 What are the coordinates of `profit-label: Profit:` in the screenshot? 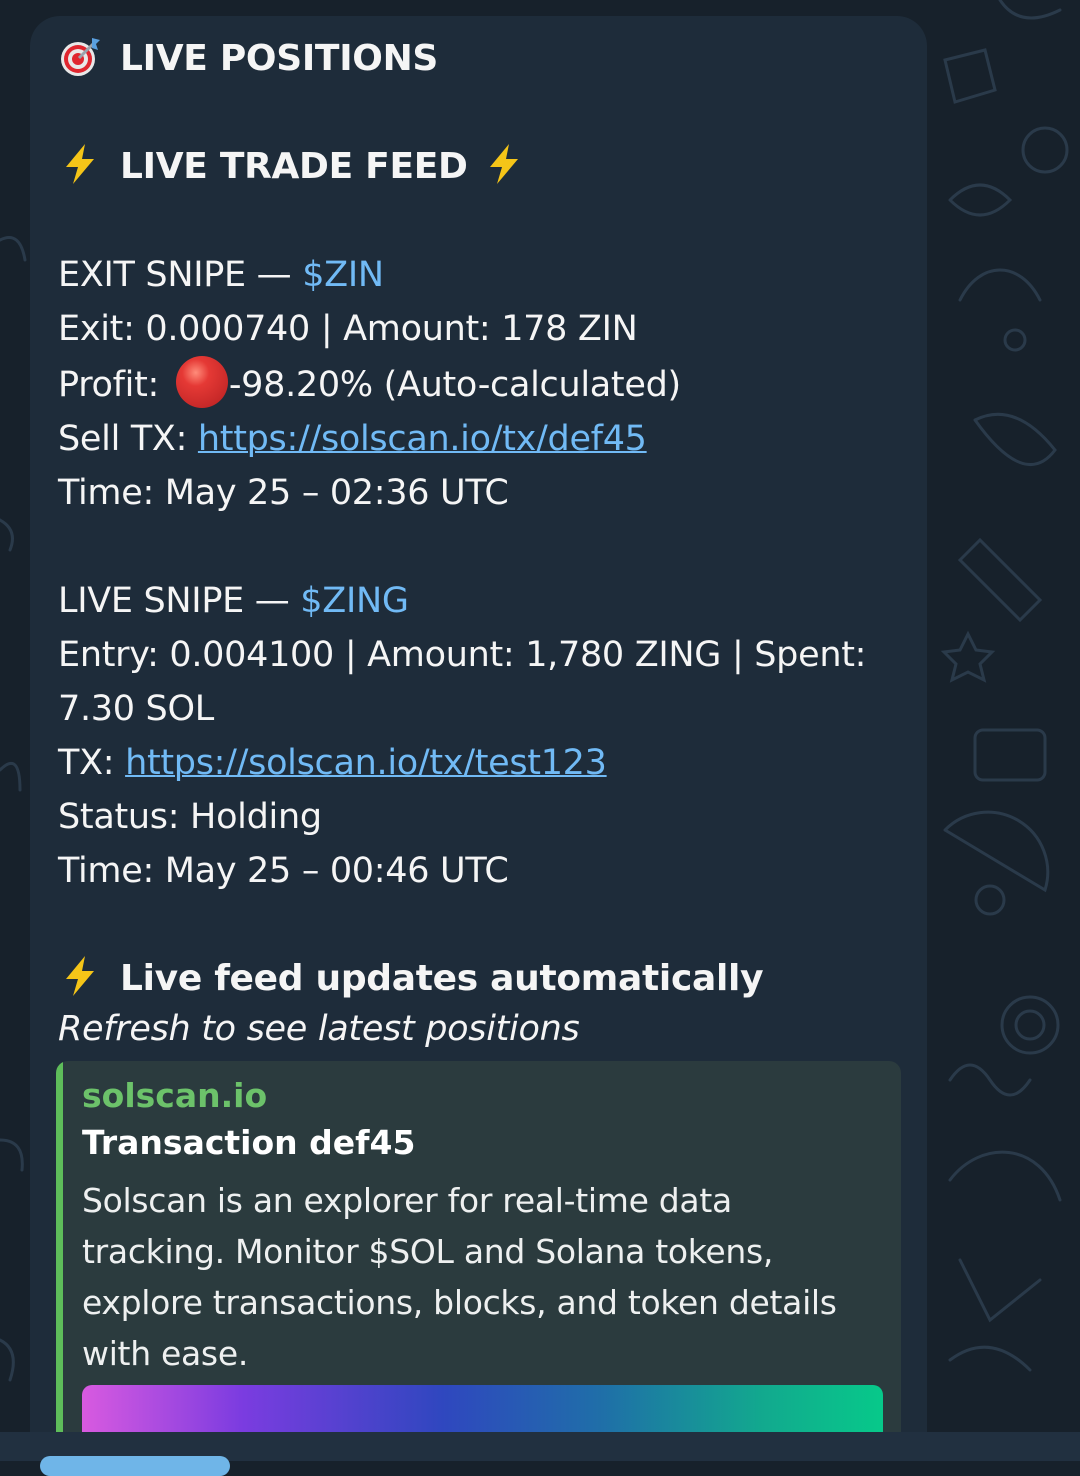 It's located at (114, 385).